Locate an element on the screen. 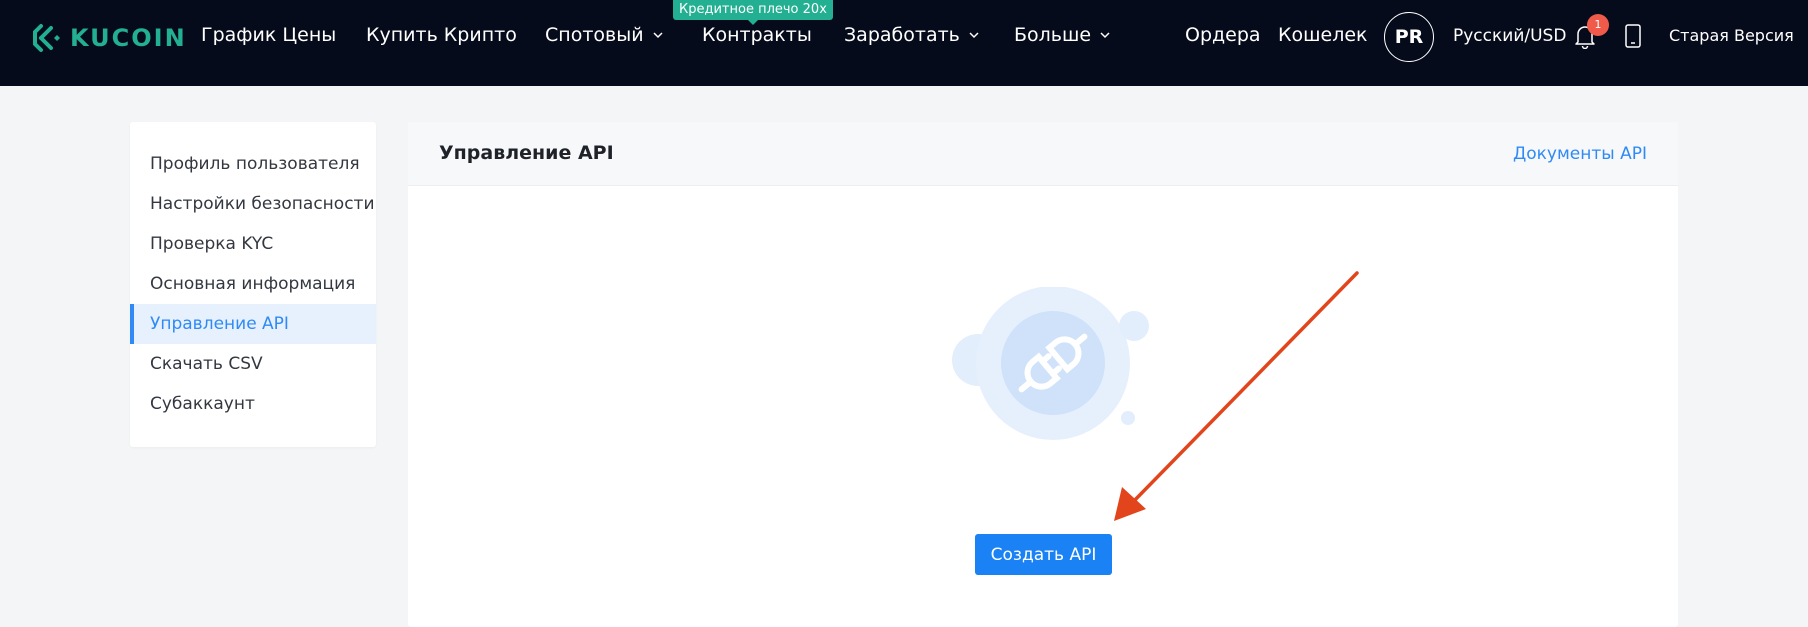 Image resolution: width=1808 pixels, height=627 pixels. kucoin-logo: KUCOIN is located at coordinates (109, 38).